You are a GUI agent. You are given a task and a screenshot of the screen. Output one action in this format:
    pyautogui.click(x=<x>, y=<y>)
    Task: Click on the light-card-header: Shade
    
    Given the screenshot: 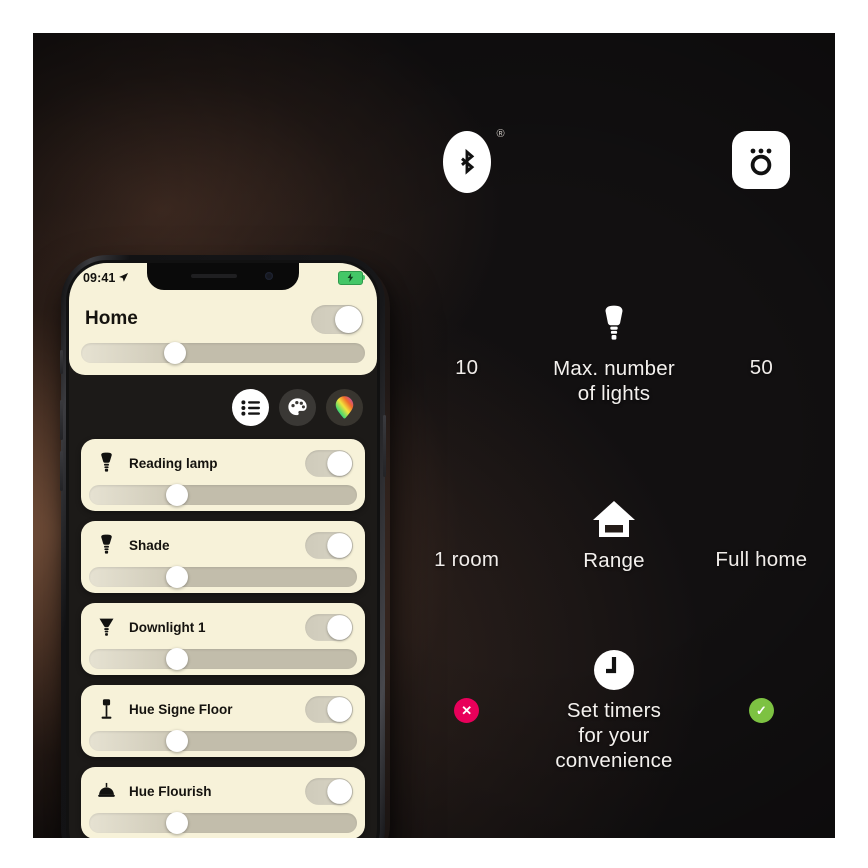 What is the action you would take?
    pyautogui.click(x=223, y=545)
    